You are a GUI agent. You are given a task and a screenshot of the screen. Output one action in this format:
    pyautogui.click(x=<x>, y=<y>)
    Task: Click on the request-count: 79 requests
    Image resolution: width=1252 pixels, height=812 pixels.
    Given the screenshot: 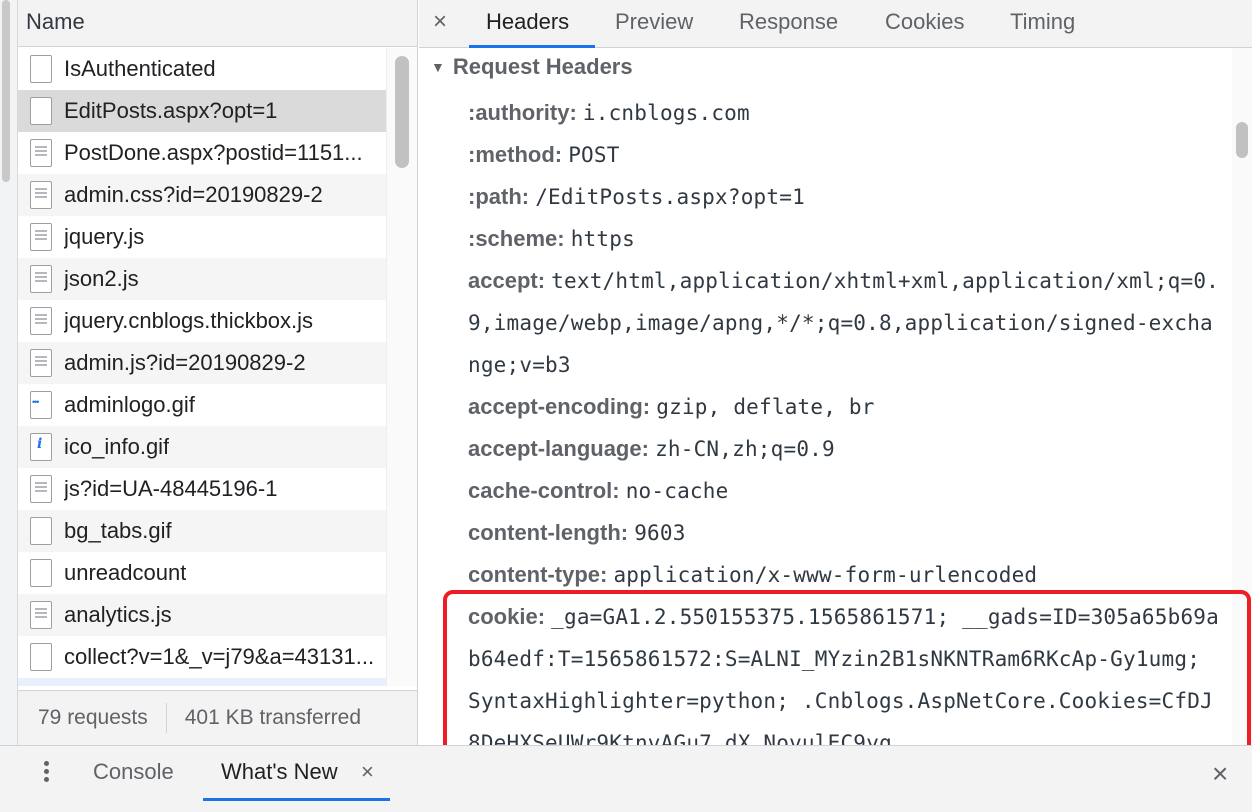 What is the action you would take?
    pyautogui.click(x=93, y=717)
    